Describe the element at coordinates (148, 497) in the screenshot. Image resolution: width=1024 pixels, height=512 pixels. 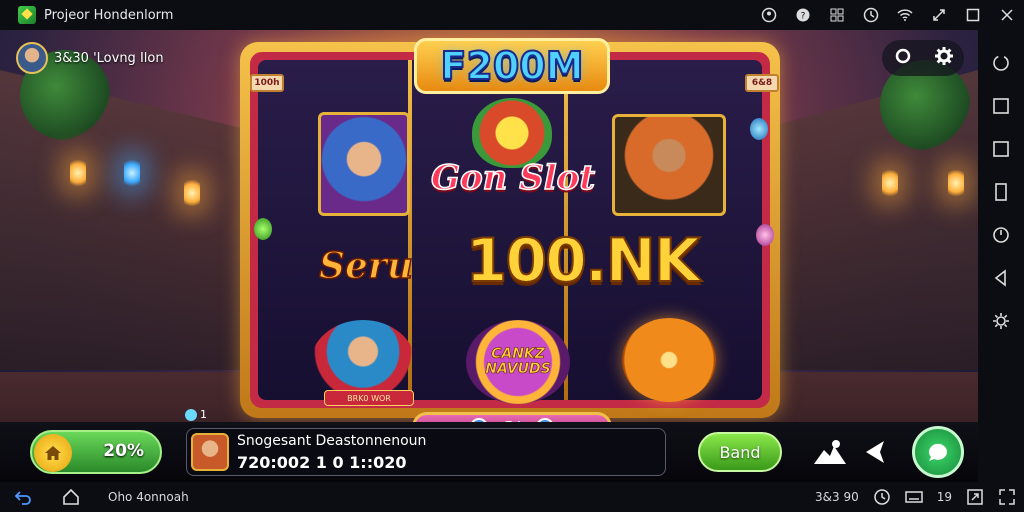
I see `navbar-label: Oho 4onnoah` at that location.